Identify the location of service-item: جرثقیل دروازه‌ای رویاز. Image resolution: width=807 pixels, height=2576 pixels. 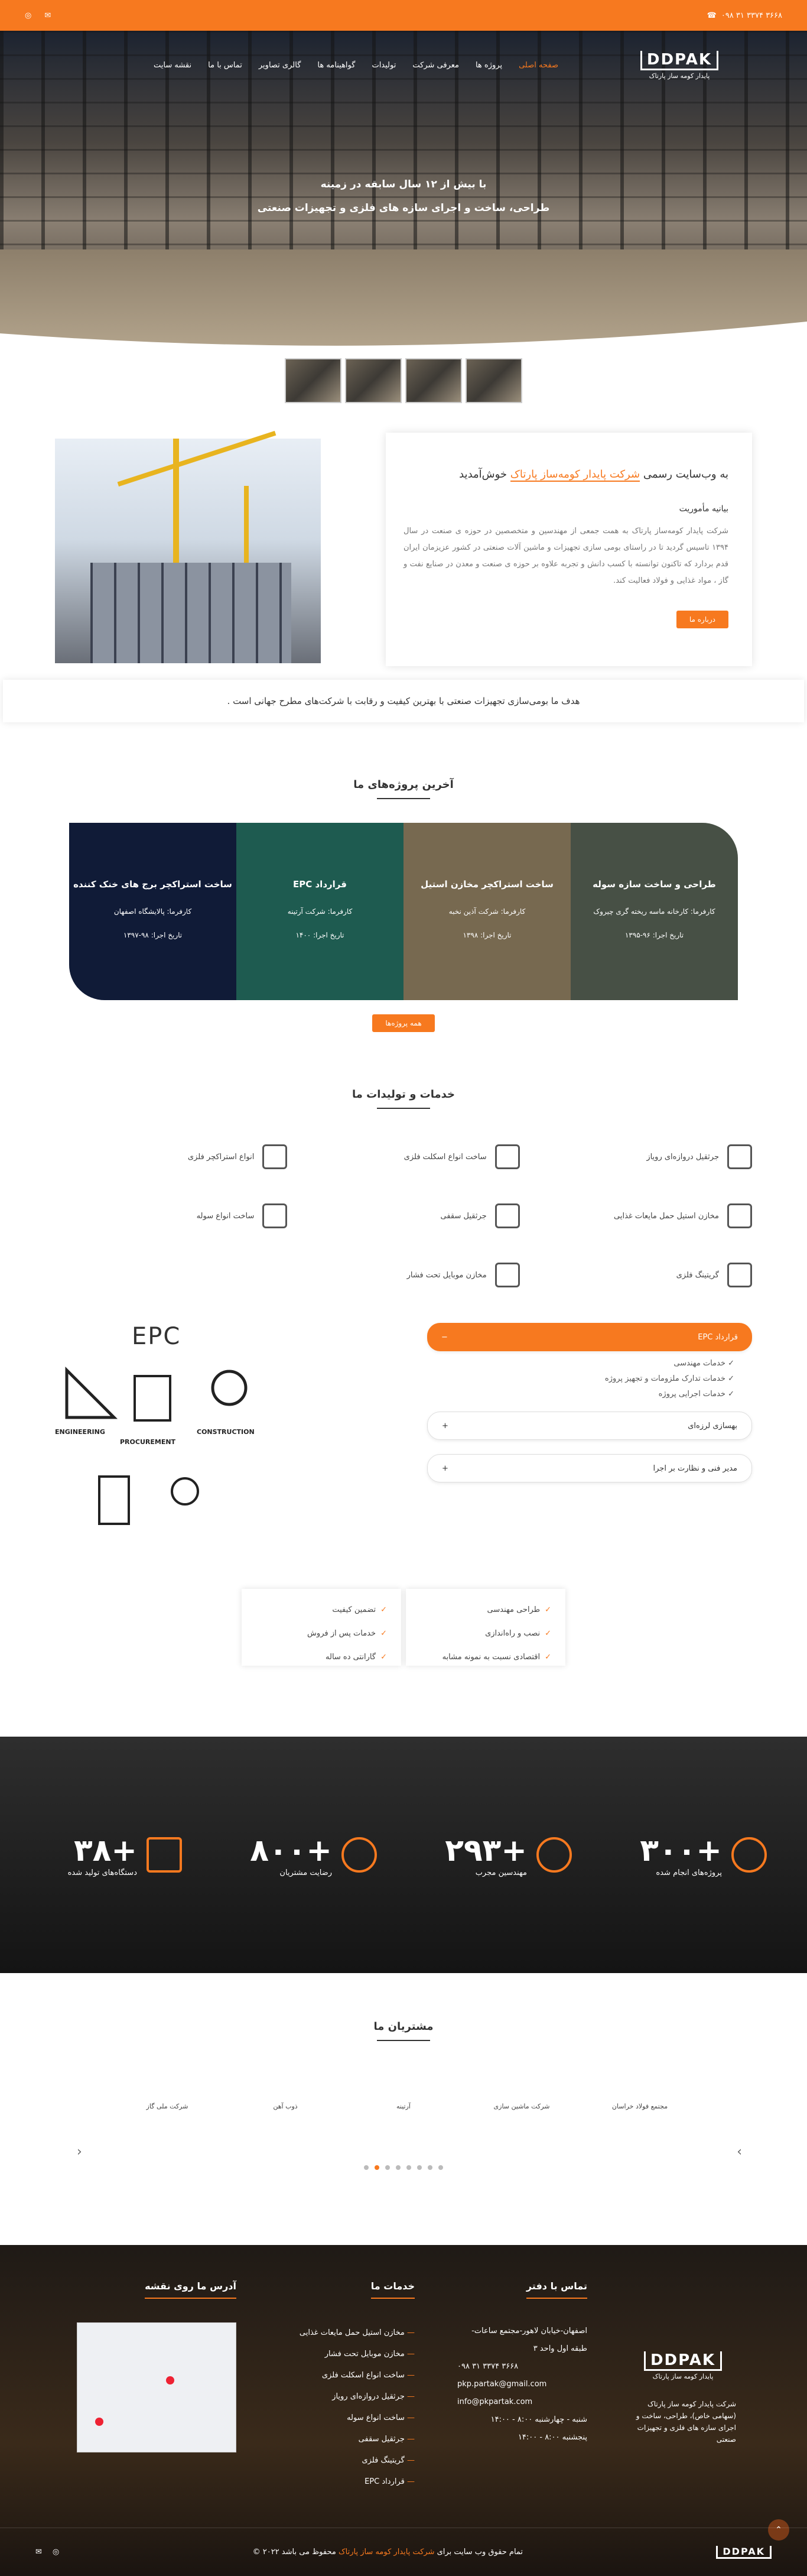
(636, 1156).